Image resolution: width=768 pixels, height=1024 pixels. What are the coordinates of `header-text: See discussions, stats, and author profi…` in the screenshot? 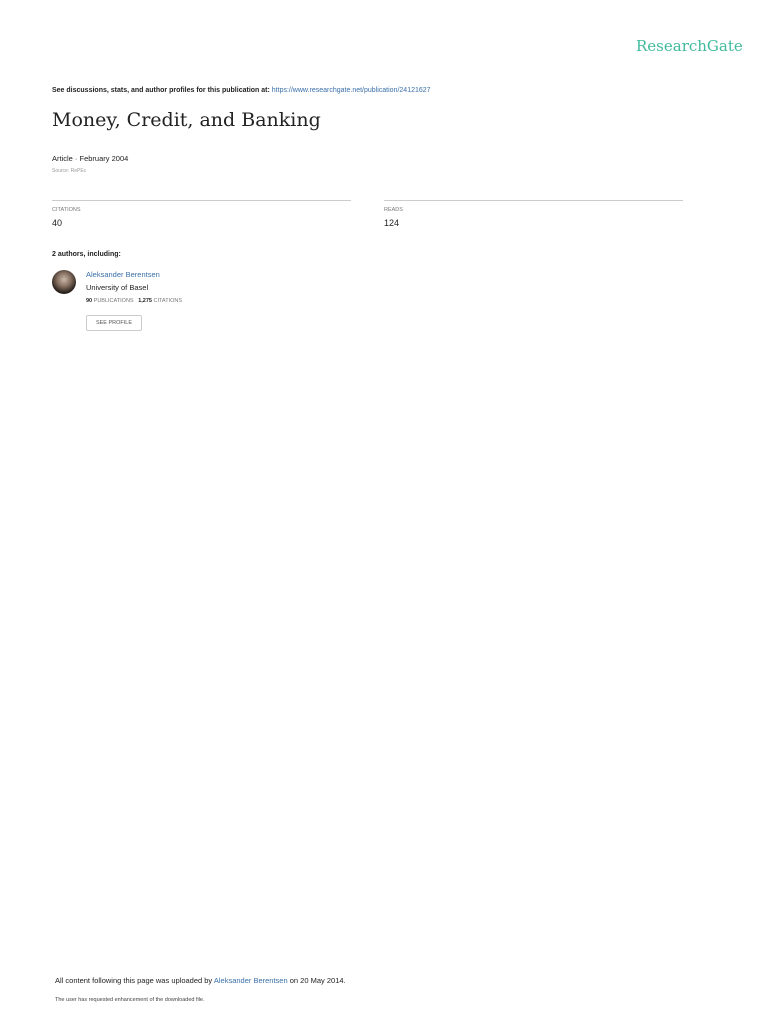 It's located at (161, 90).